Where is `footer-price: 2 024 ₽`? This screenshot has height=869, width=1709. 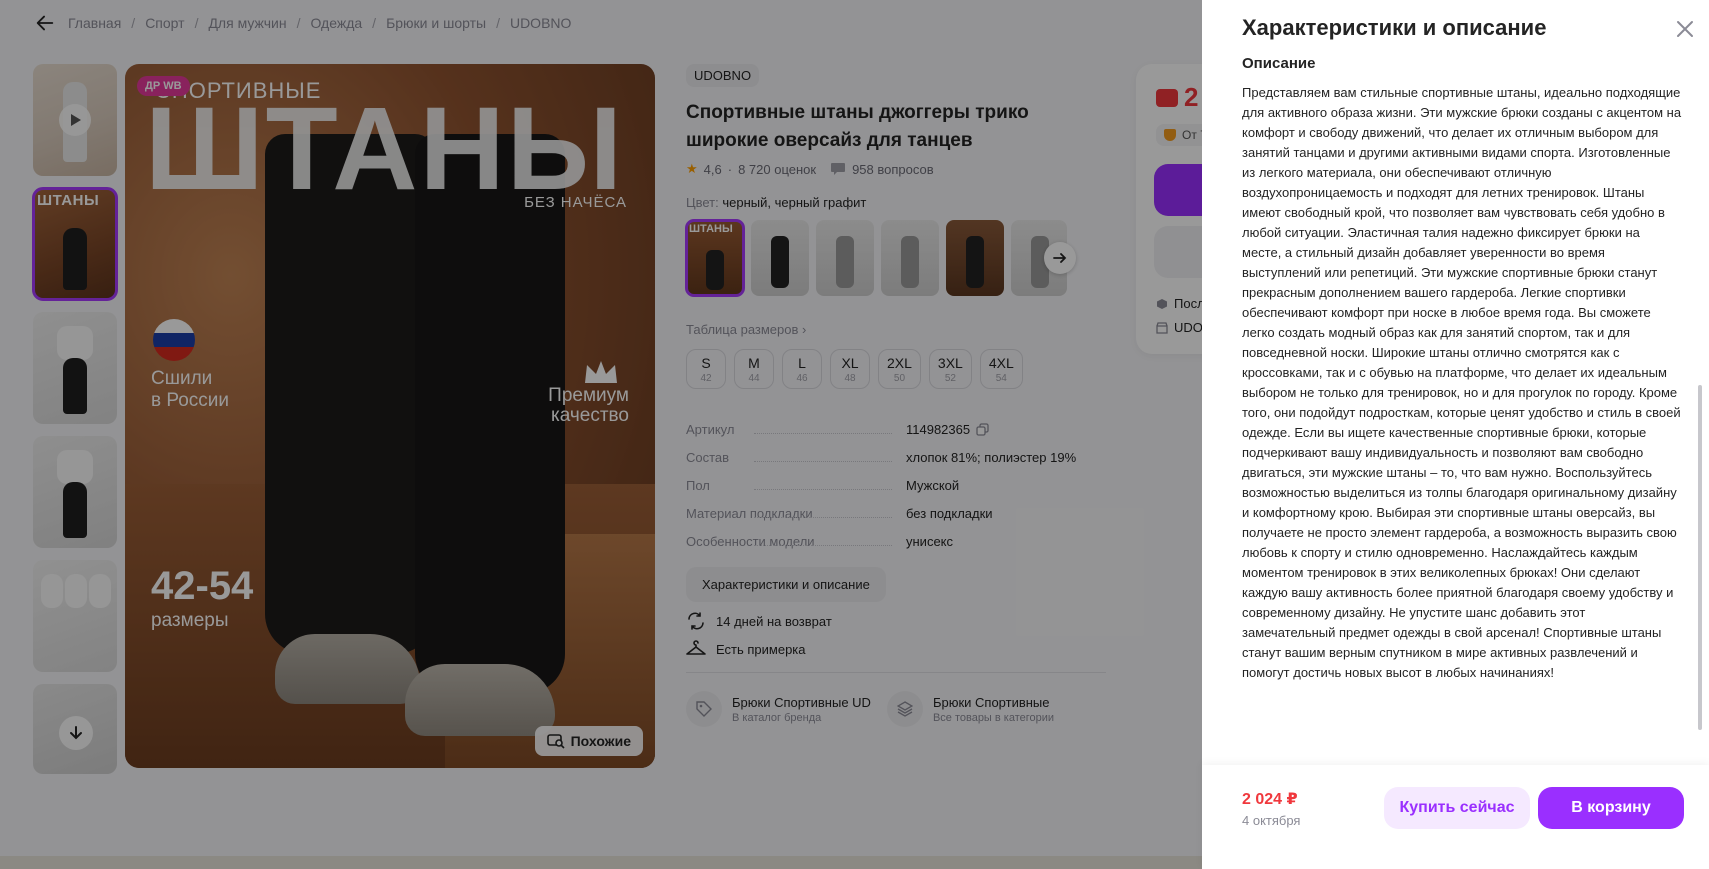 footer-price: 2 024 ₽ is located at coordinates (1270, 799).